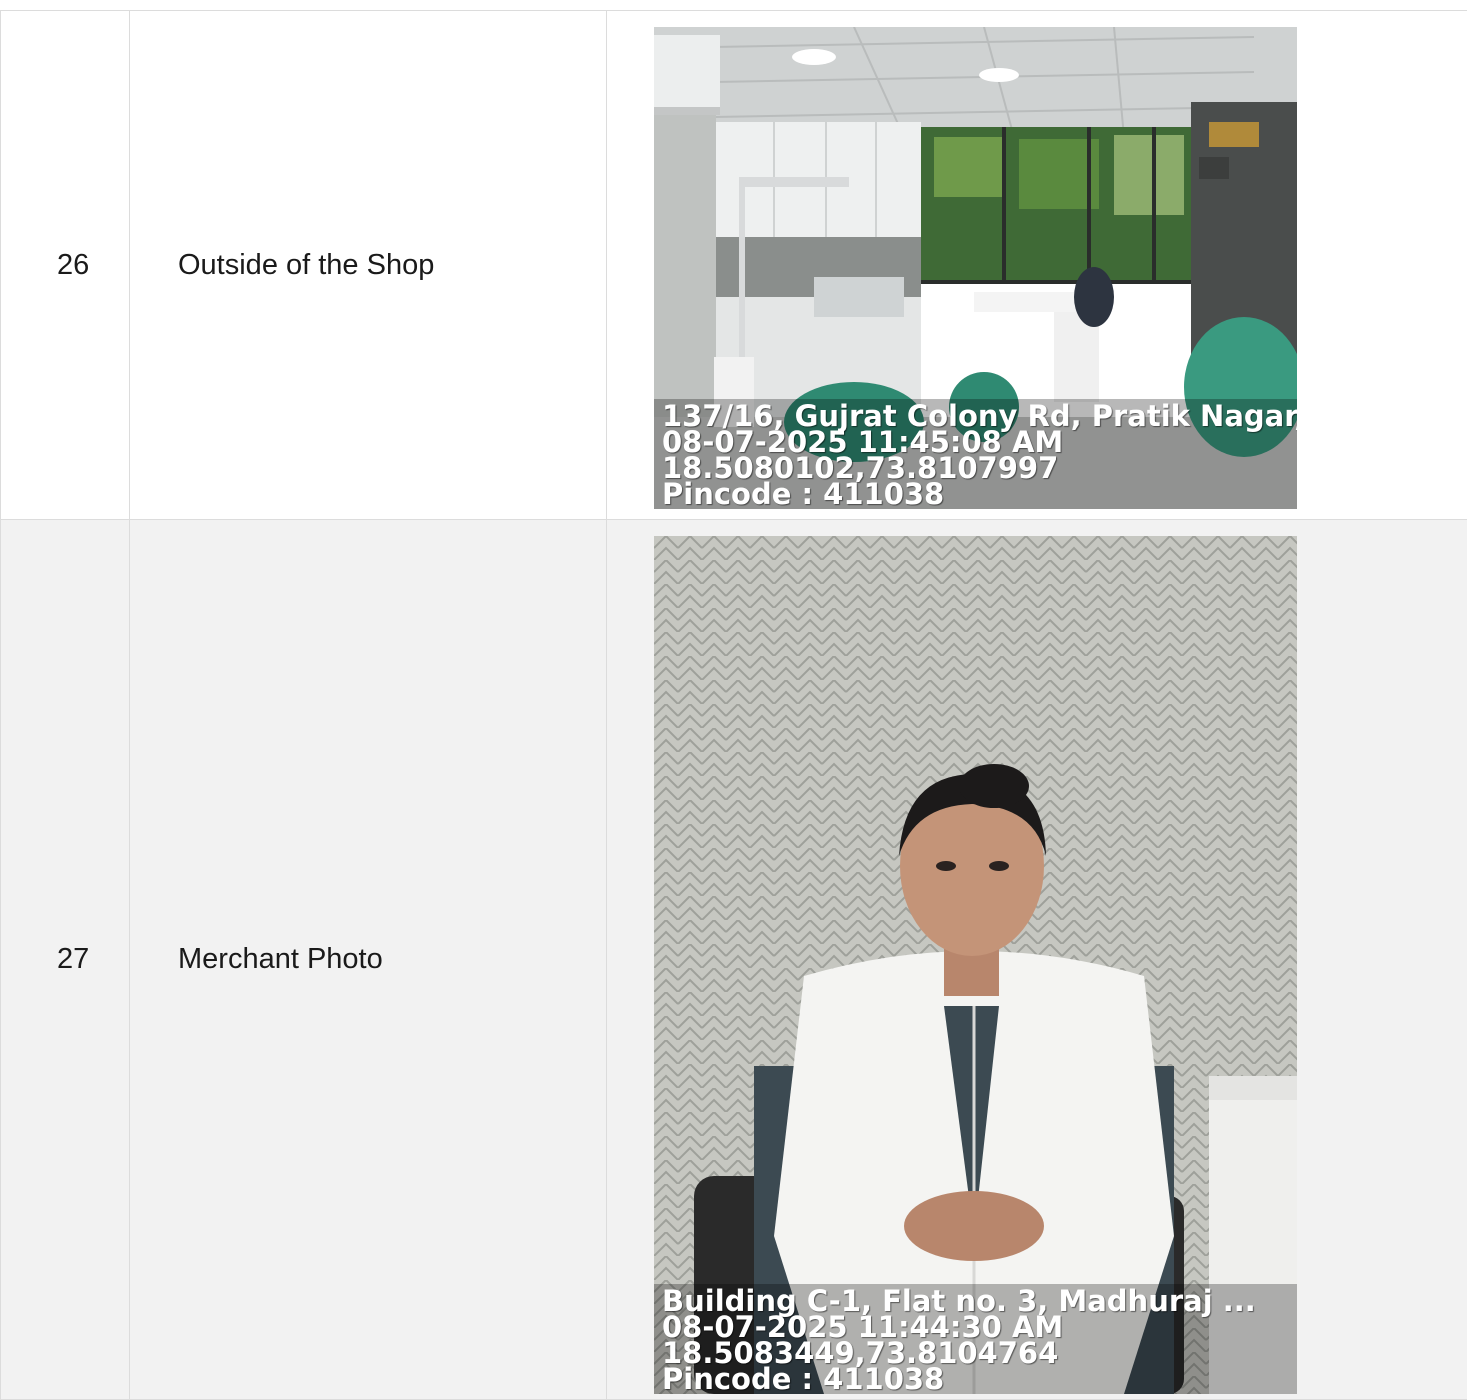 The height and width of the screenshot is (1400, 1467). What do you see at coordinates (368, 265) in the screenshot?
I see `row-label: Outside of the Shop` at bounding box center [368, 265].